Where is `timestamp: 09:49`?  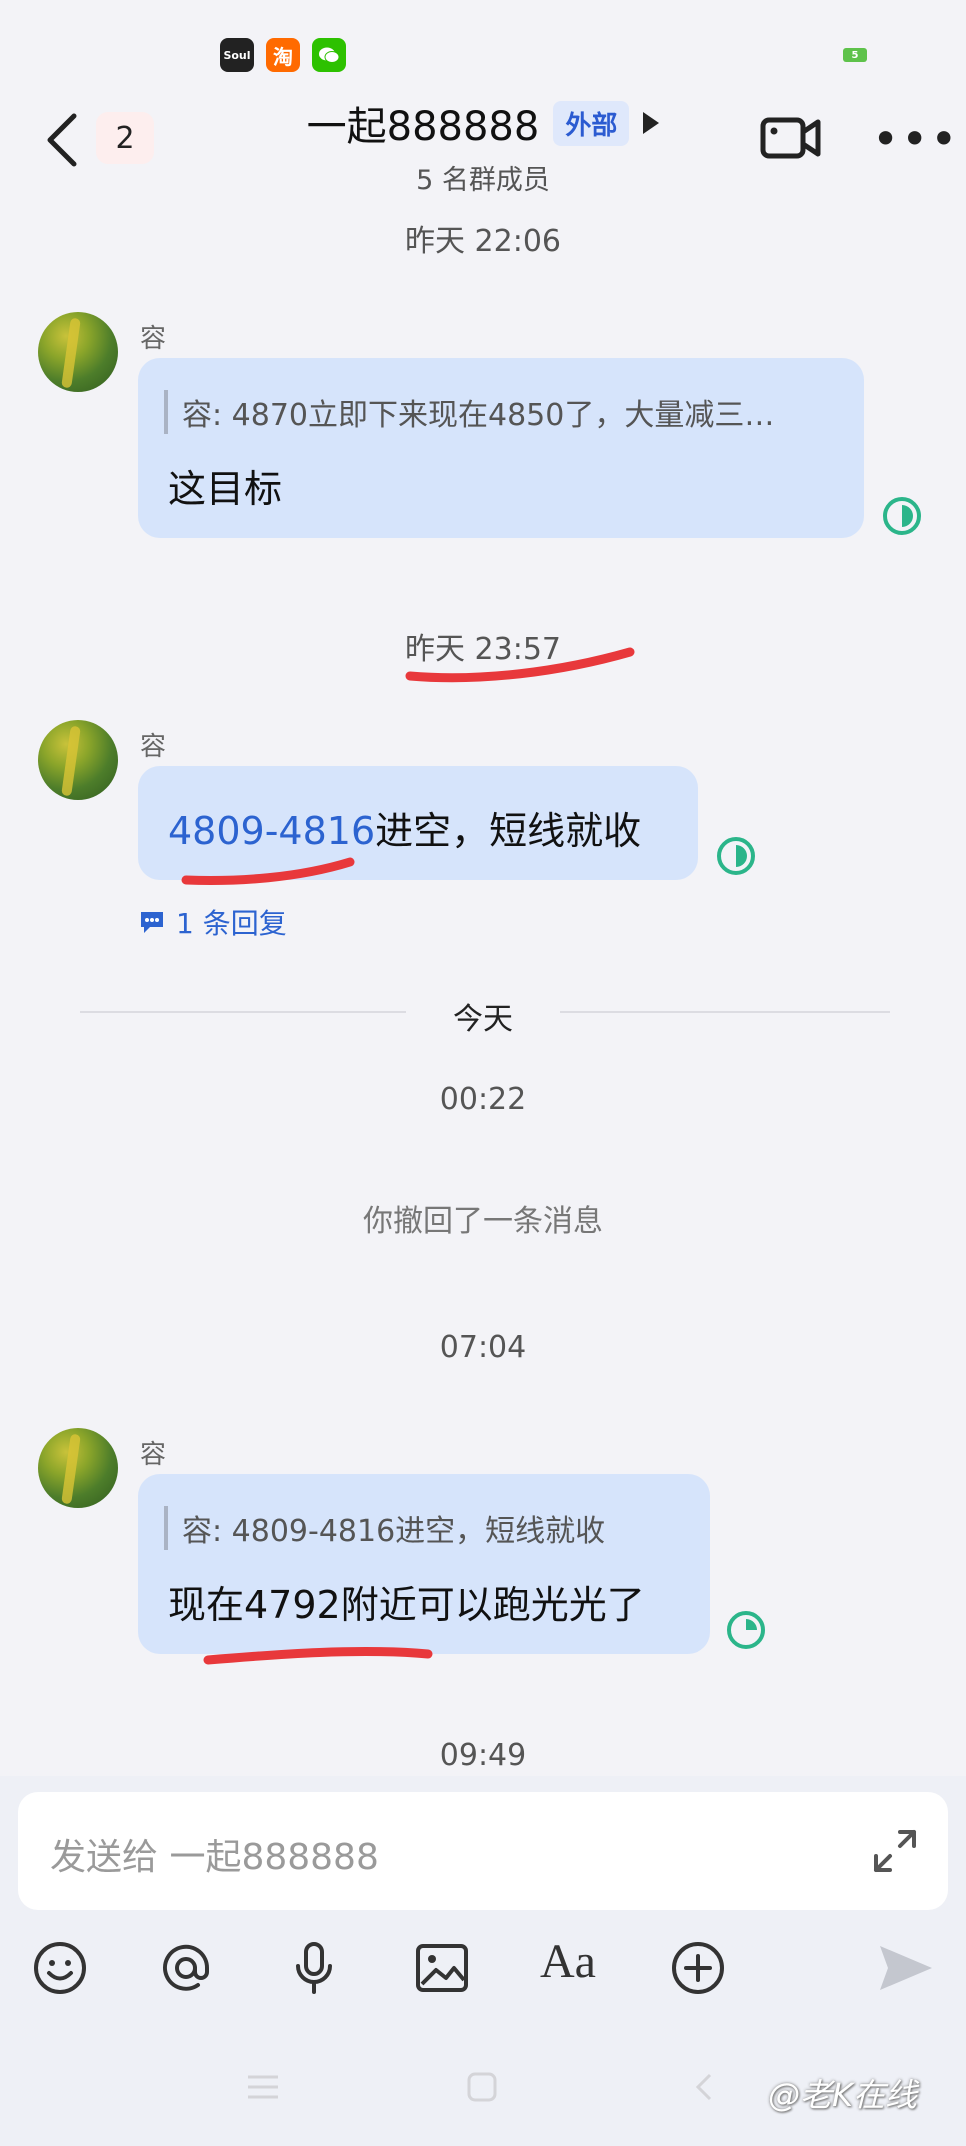
timestamp: 09:49 is located at coordinates (483, 1755).